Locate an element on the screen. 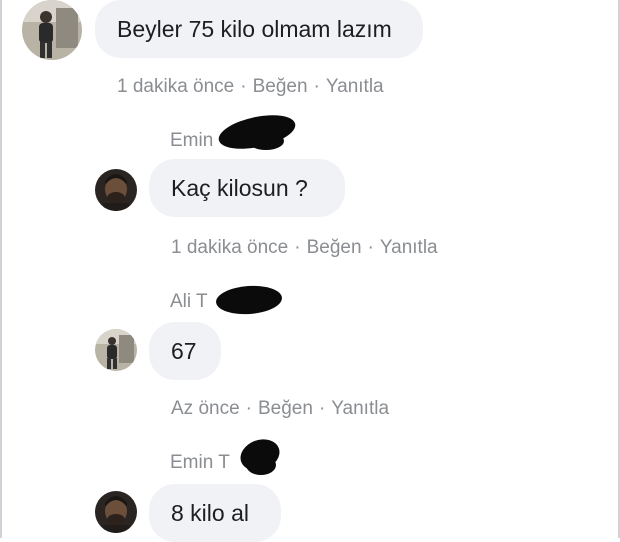  reply-text: 8 kilo al is located at coordinates (210, 512).